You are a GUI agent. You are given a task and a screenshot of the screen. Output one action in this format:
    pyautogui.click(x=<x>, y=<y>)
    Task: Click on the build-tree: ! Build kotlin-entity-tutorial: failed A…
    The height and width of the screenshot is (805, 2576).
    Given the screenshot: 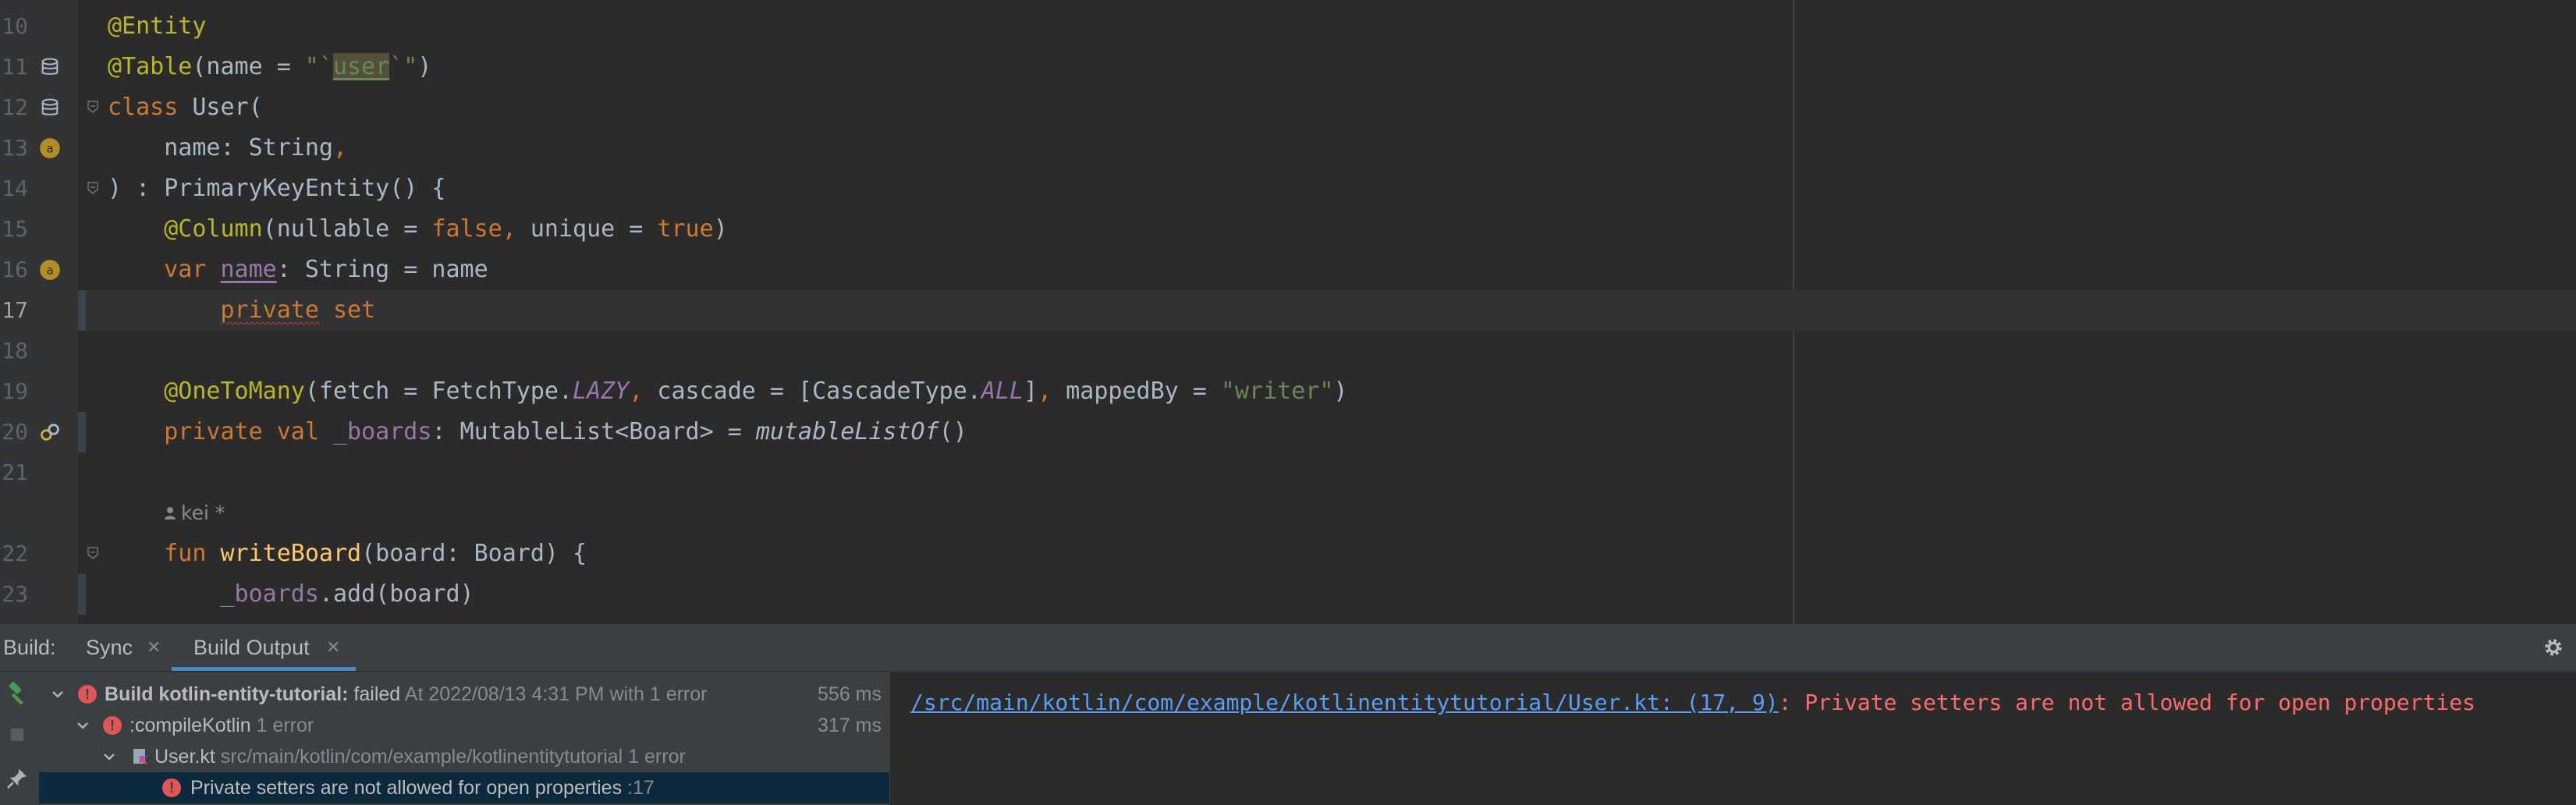 What is the action you would take?
    pyautogui.click(x=464, y=739)
    